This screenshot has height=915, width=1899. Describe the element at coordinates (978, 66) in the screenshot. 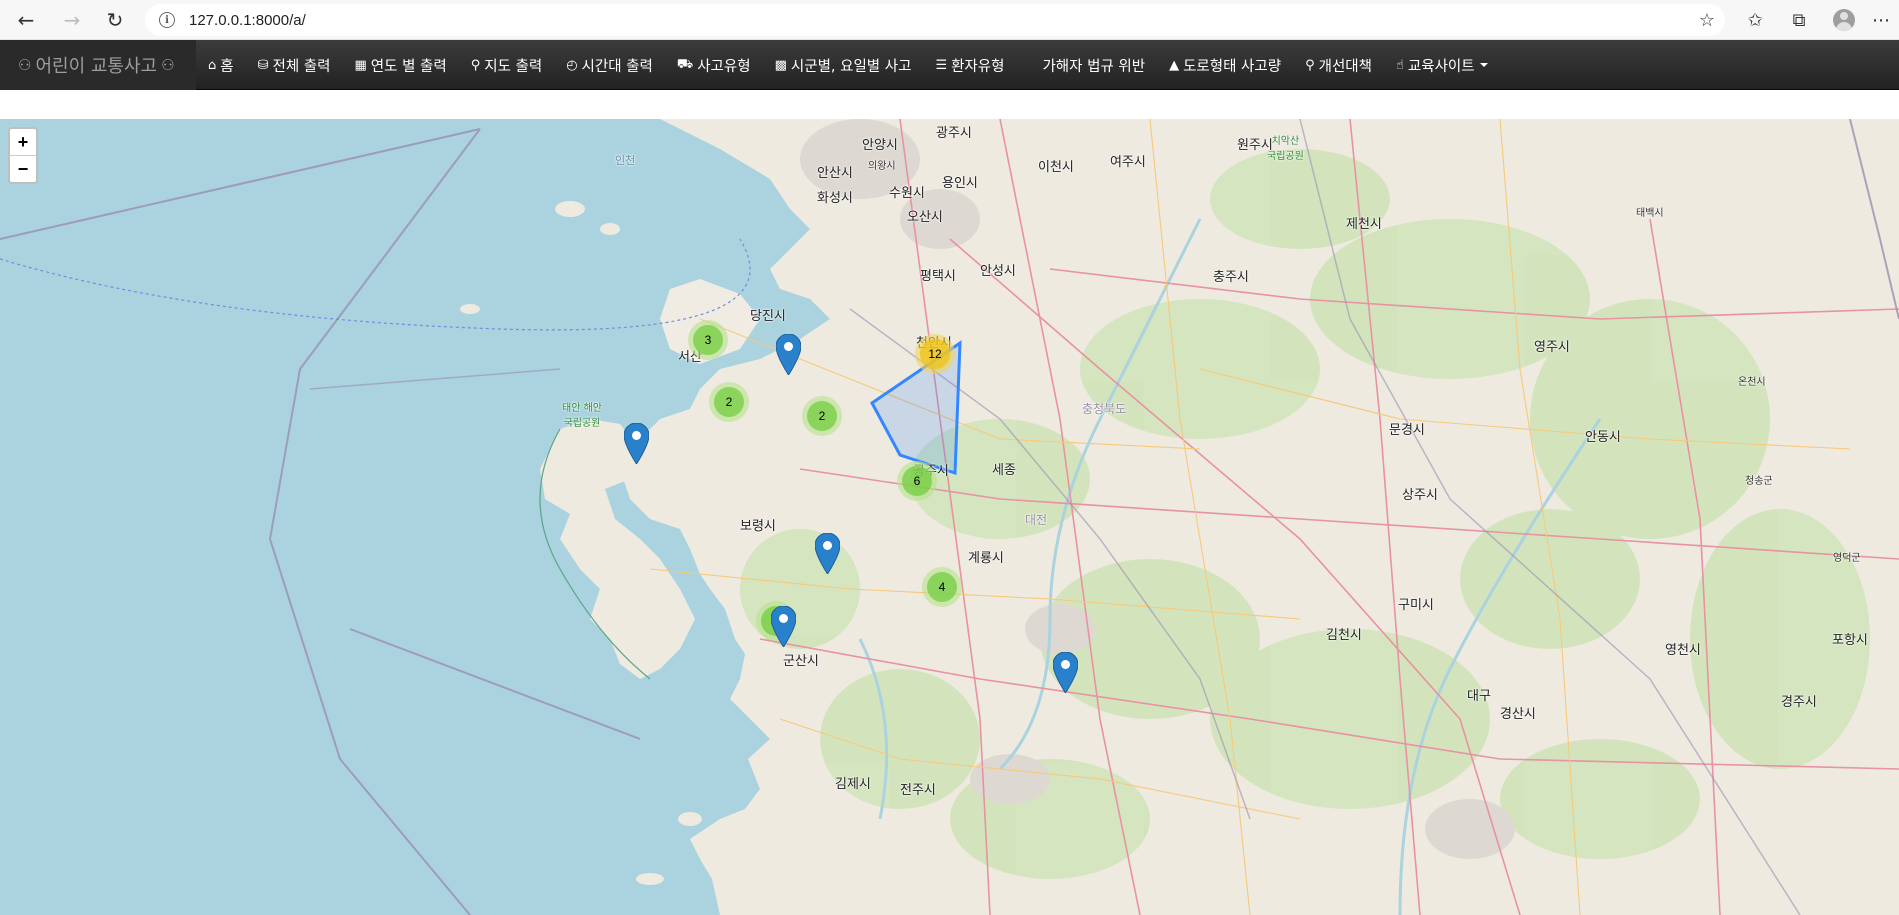

I see `nav-patient-type-label: 환자유형` at that location.